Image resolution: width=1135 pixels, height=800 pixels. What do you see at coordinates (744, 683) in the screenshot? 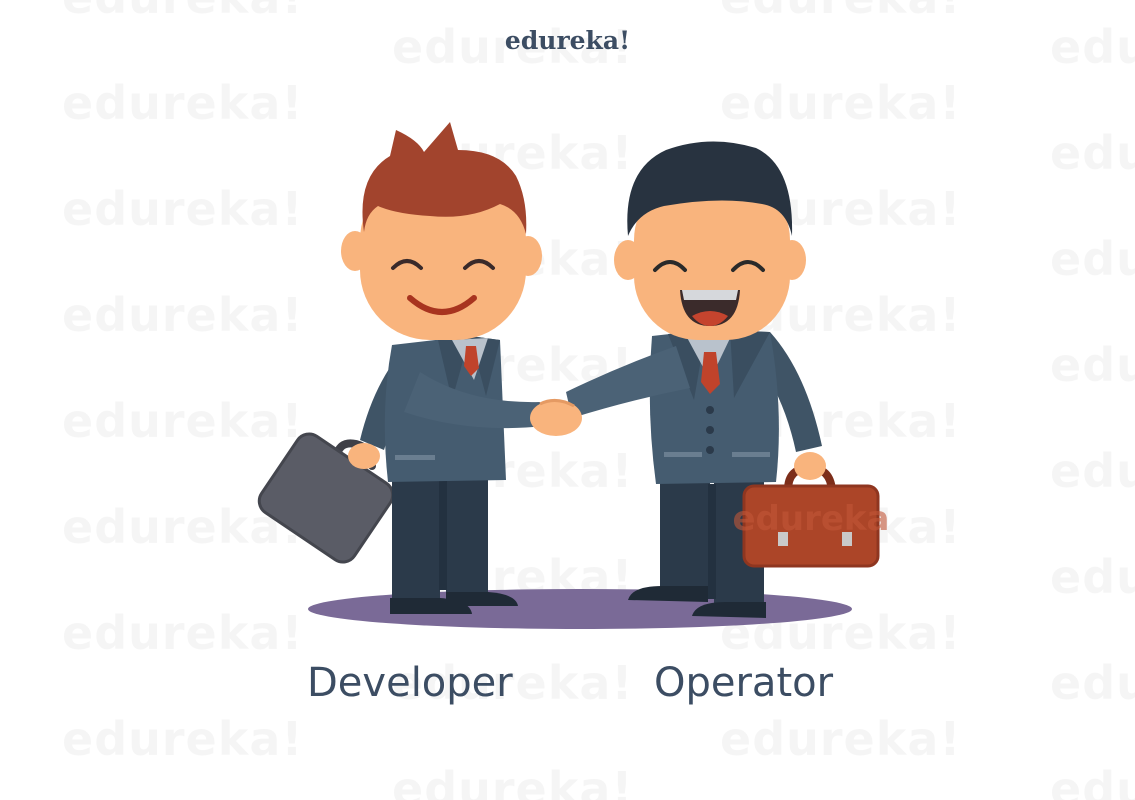
I see `operator-label: Operator` at bounding box center [744, 683].